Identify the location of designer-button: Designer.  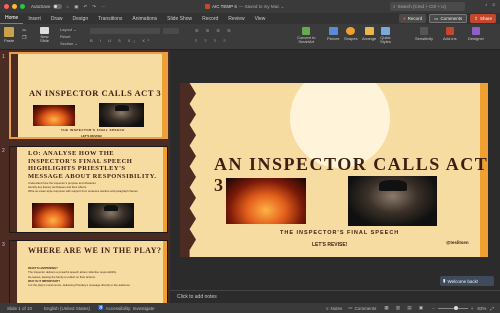
(476, 34).